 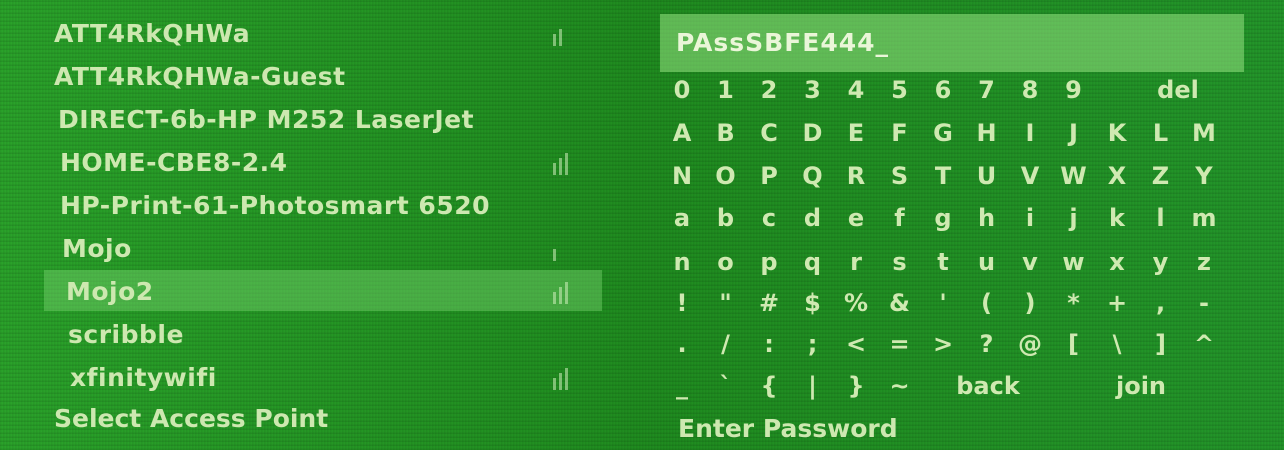 What do you see at coordinates (900, 386) in the screenshot?
I see `key-symbol: ~` at bounding box center [900, 386].